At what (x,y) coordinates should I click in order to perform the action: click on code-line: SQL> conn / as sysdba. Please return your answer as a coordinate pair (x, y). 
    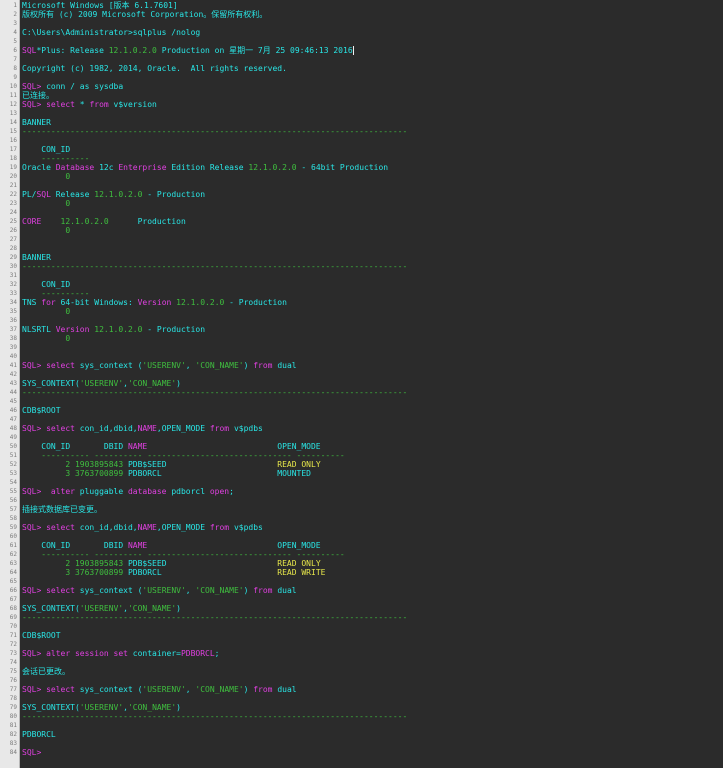
    Looking at the image, I should click on (372, 86).